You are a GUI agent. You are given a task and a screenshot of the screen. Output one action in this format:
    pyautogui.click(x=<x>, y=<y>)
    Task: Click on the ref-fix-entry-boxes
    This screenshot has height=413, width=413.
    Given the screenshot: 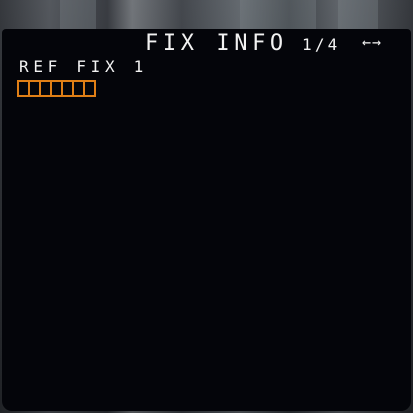 What is the action you would take?
    pyautogui.click(x=56, y=88)
    